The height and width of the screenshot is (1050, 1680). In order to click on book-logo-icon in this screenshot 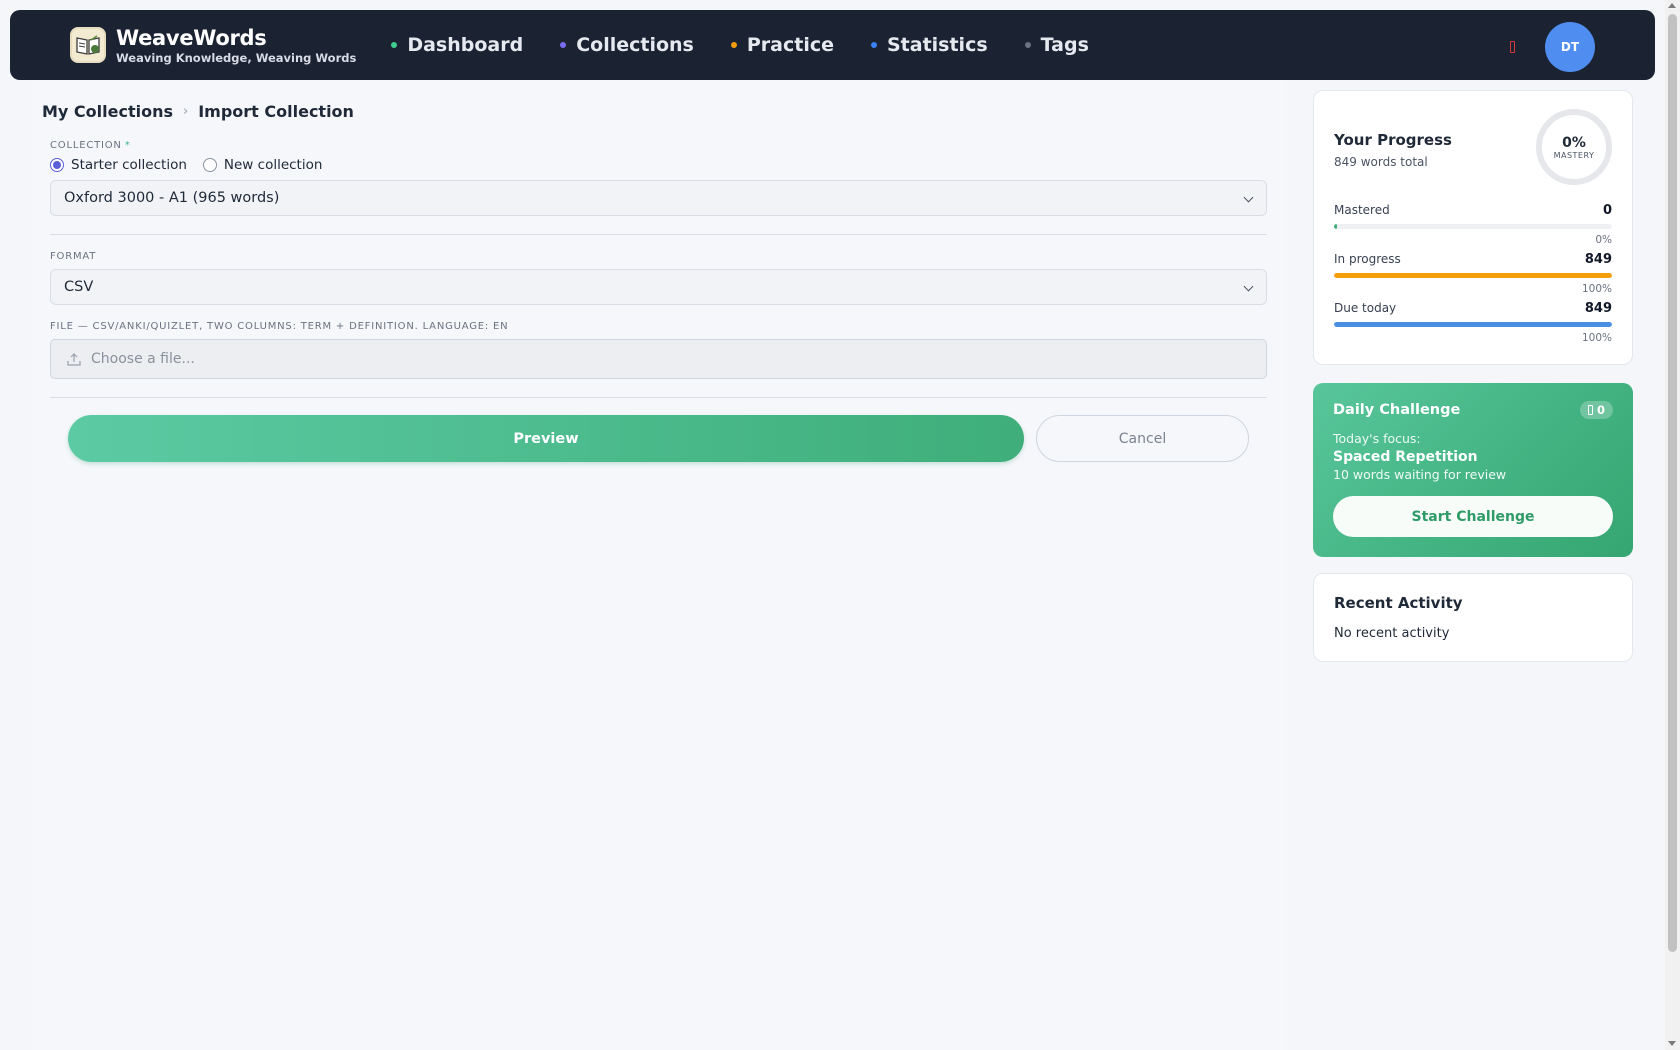, I will do `click(88, 45)`.